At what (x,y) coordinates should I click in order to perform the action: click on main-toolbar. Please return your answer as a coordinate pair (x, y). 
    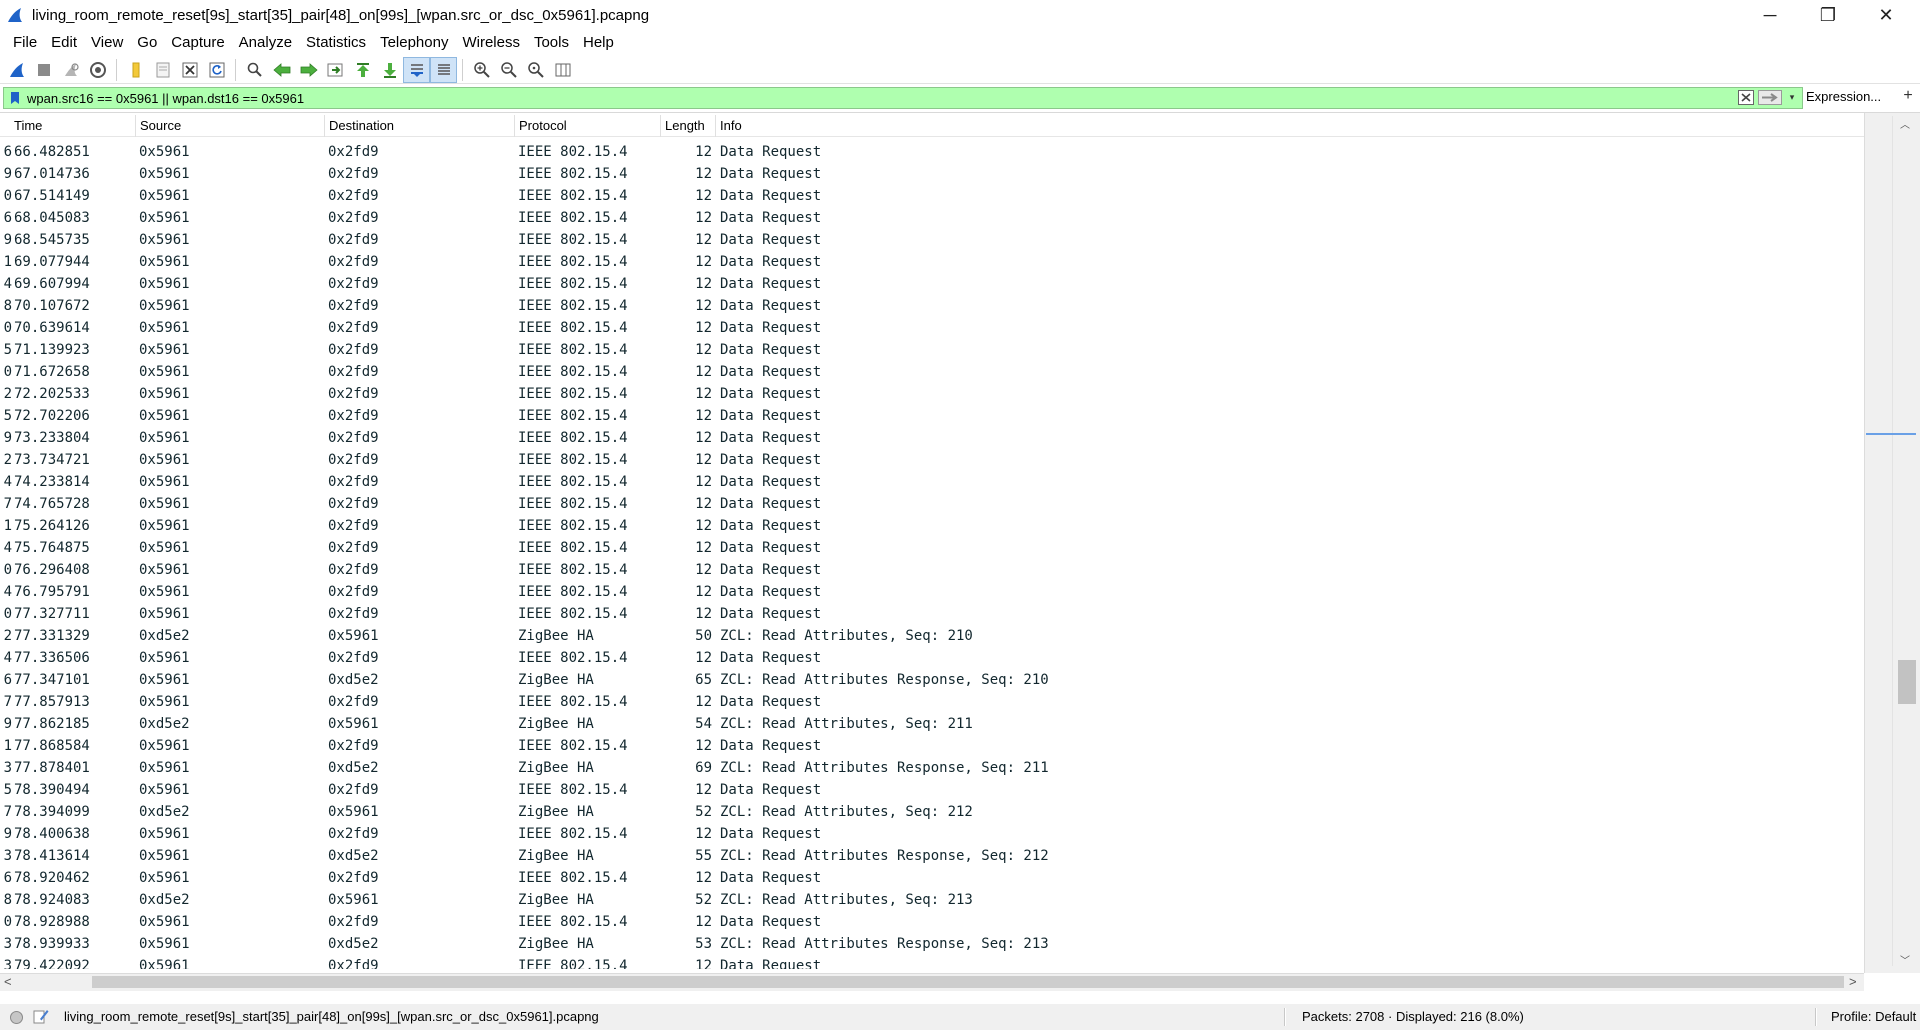
    Looking at the image, I should click on (960, 70).